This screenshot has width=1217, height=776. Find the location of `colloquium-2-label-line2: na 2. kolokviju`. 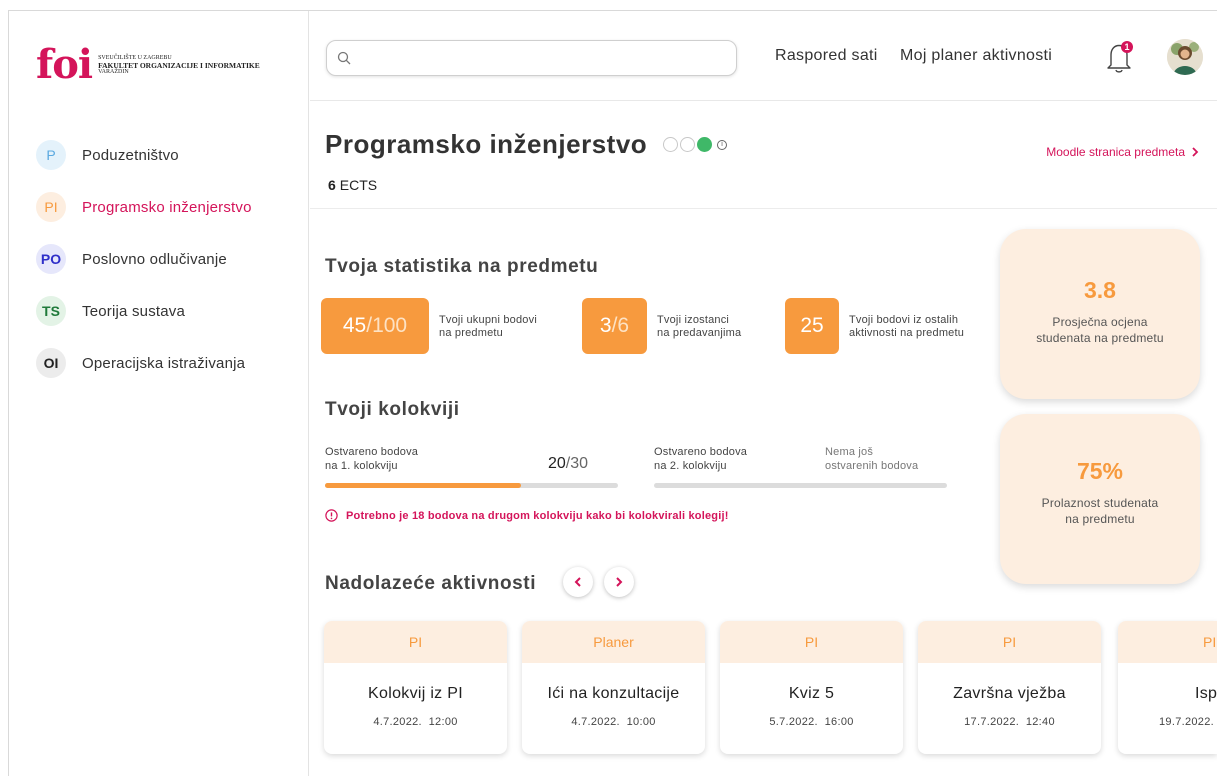

colloquium-2-label-line2: na 2. kolokviju is located at coordinates (690, 466).